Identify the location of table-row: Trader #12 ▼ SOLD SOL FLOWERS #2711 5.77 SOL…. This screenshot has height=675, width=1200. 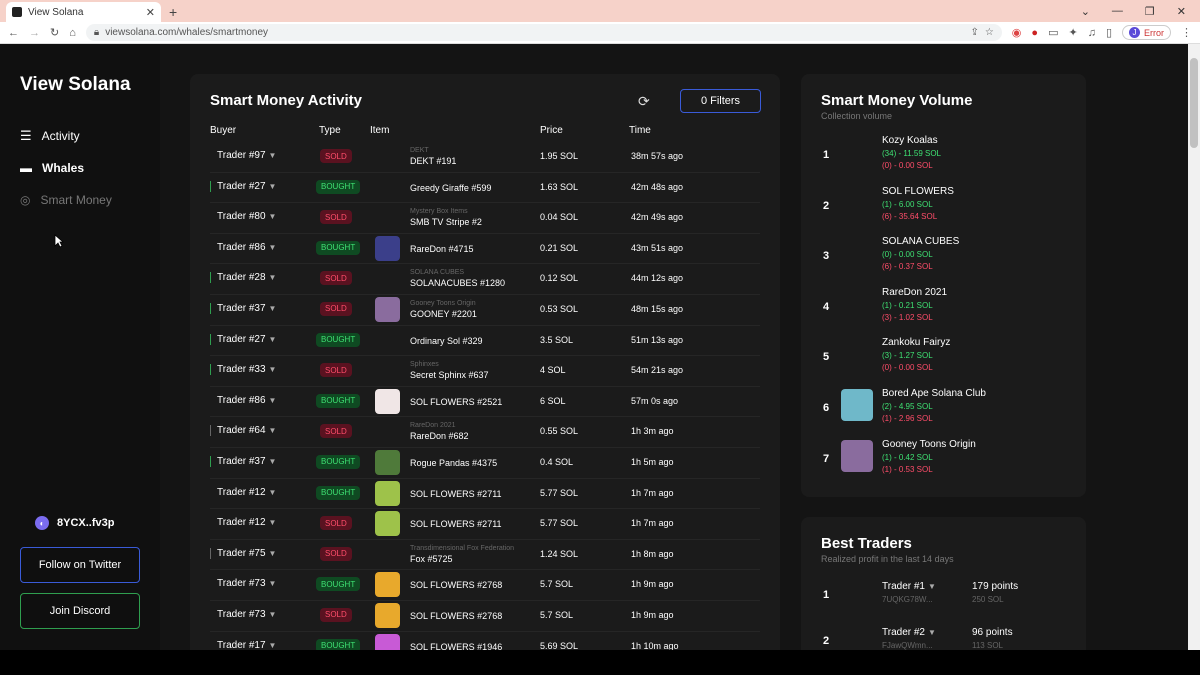
(485, 524).